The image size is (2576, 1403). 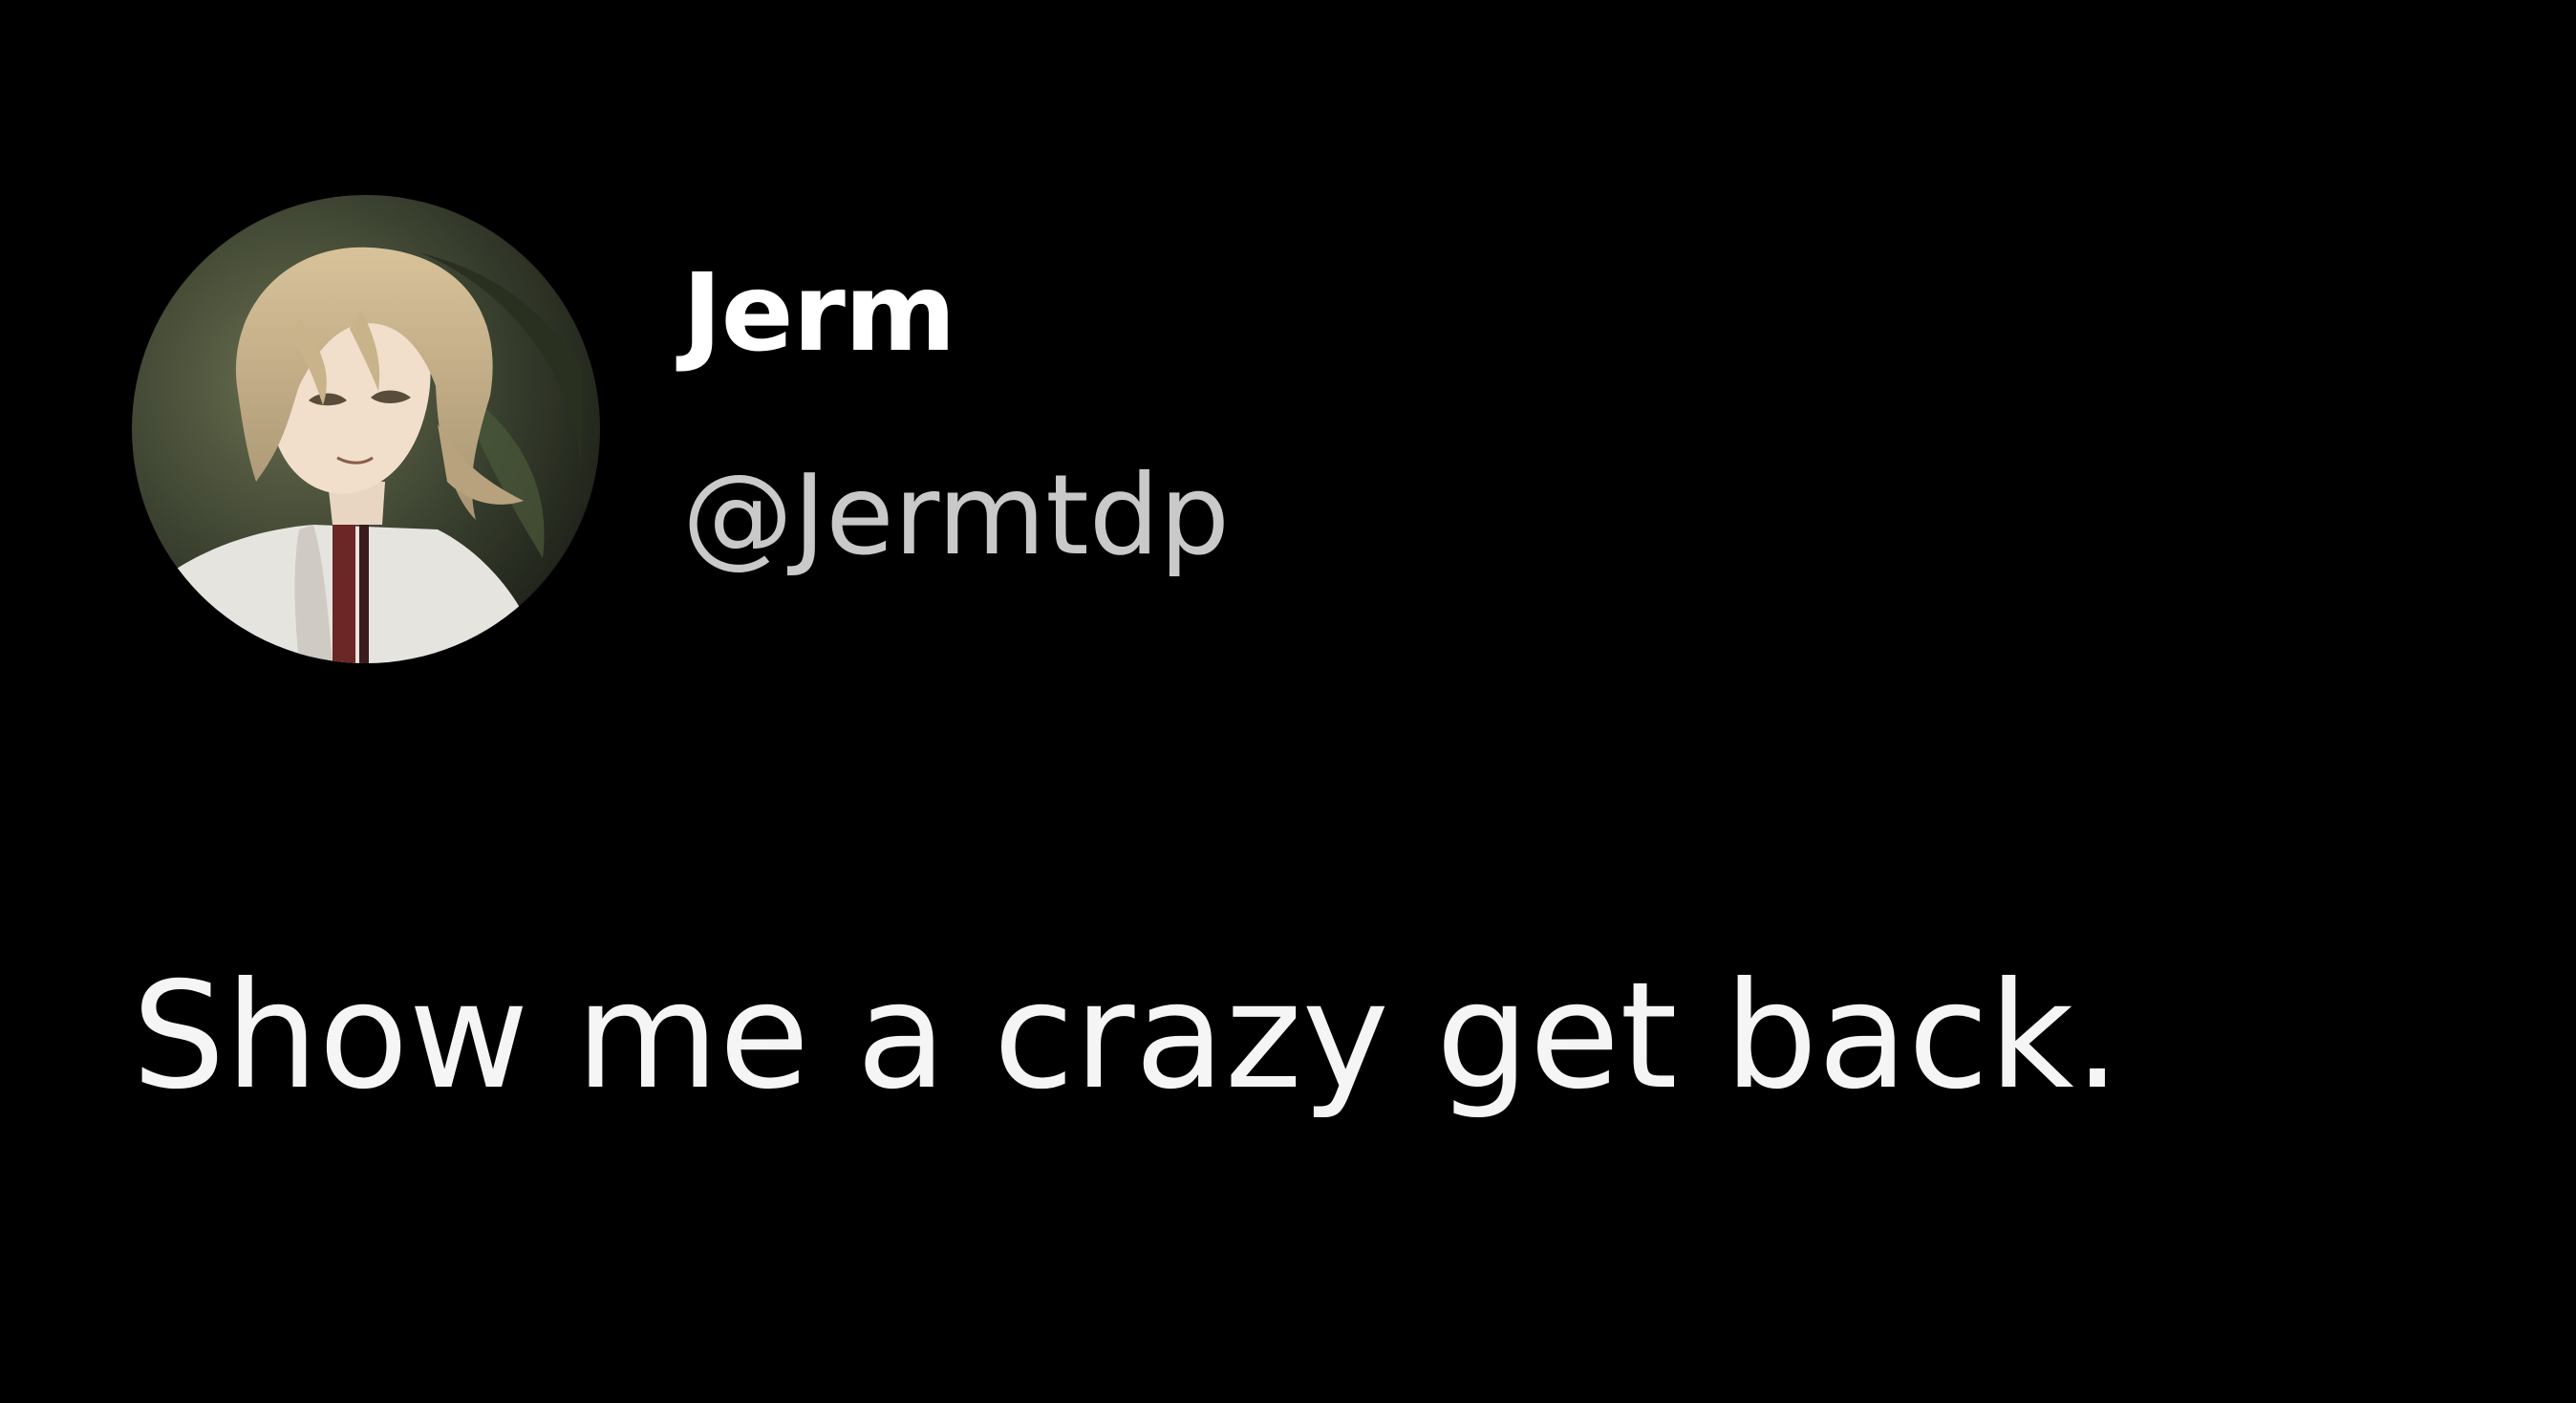 I want to click on tweet-text: Show me a crazy get back., so click(x=1126, y=1036).